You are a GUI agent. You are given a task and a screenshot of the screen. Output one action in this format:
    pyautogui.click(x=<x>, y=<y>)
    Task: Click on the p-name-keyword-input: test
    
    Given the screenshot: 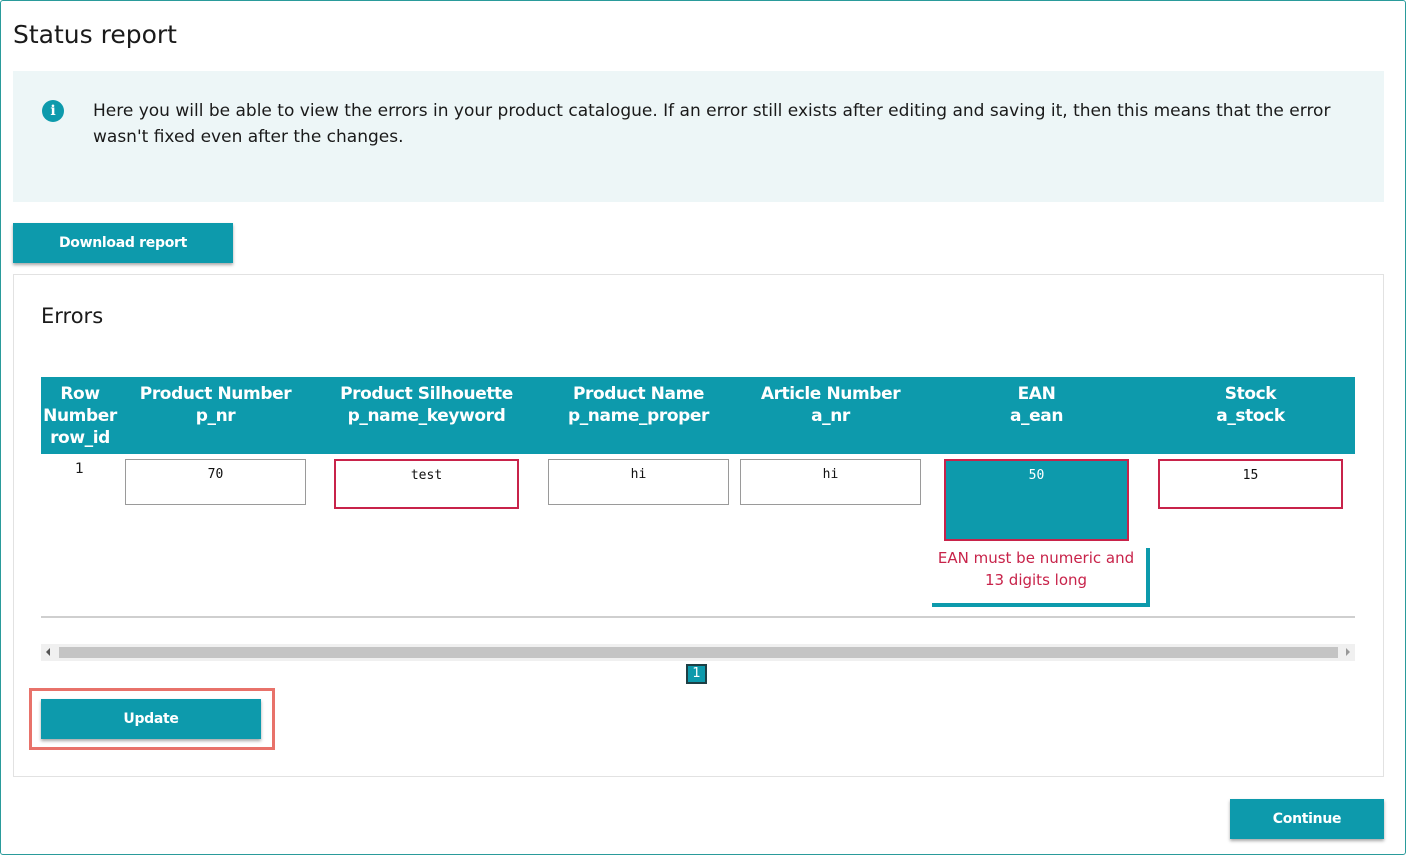 What is the action you would take?
    pyautogui.click(x=426, y=484)
    